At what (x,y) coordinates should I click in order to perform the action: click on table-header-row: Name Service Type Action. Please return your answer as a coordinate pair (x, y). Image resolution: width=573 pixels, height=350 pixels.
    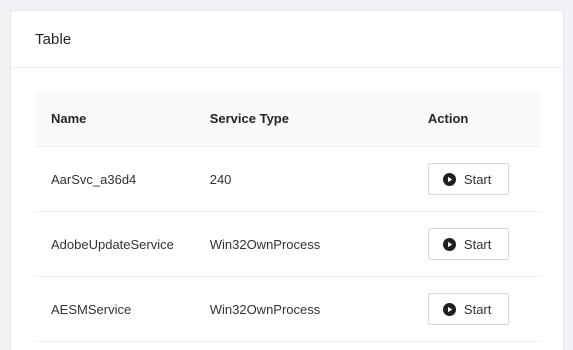
    Looking at the image, I should click on (288, 119).